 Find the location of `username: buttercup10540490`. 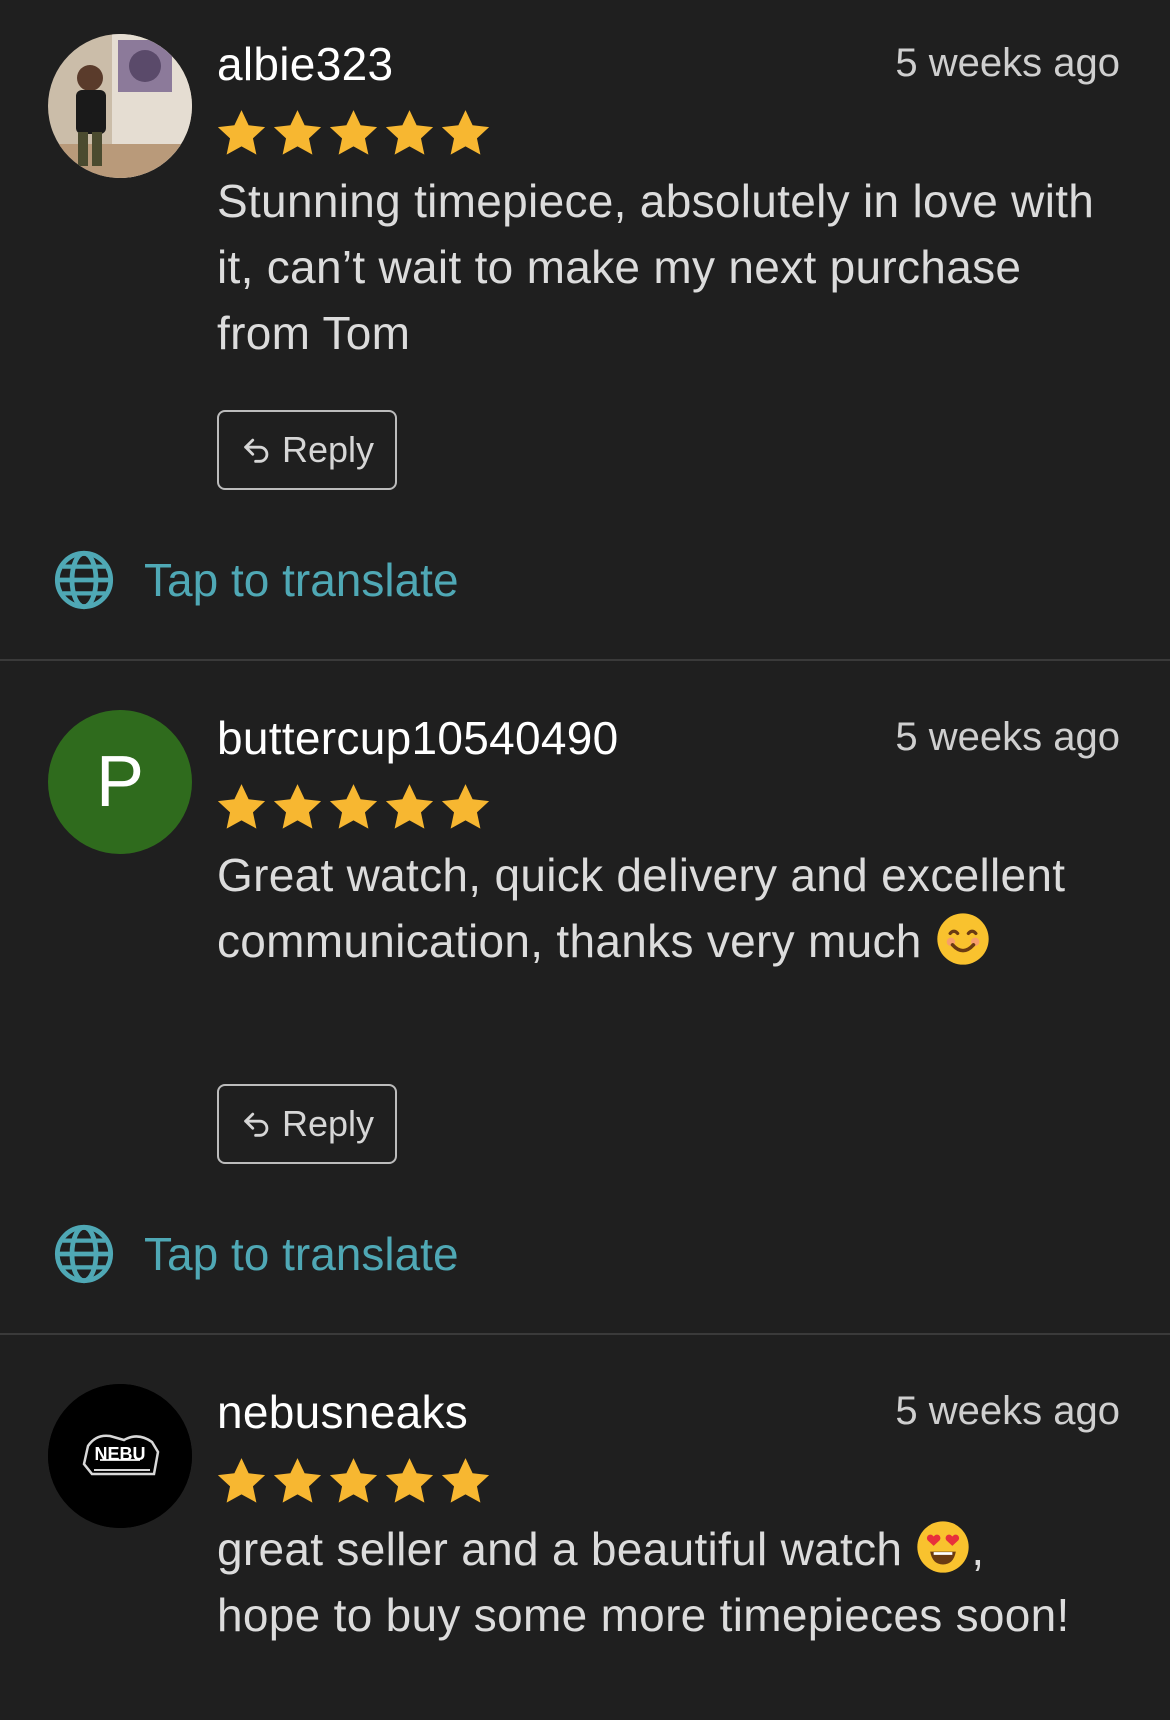

username: buttercup10540490 is located at coordinates (418, 738).